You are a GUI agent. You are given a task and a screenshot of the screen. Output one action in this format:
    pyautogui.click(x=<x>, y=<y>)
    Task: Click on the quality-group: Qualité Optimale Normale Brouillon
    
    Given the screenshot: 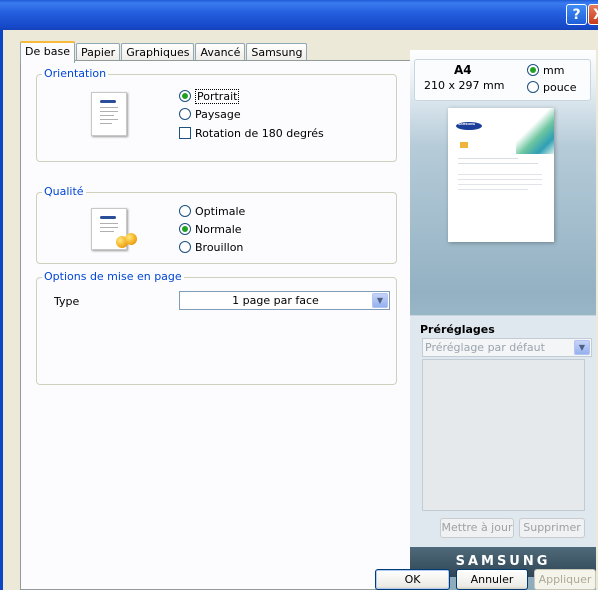 What is the action you would take?
    pyautogui.click(x=216, y=224)
    